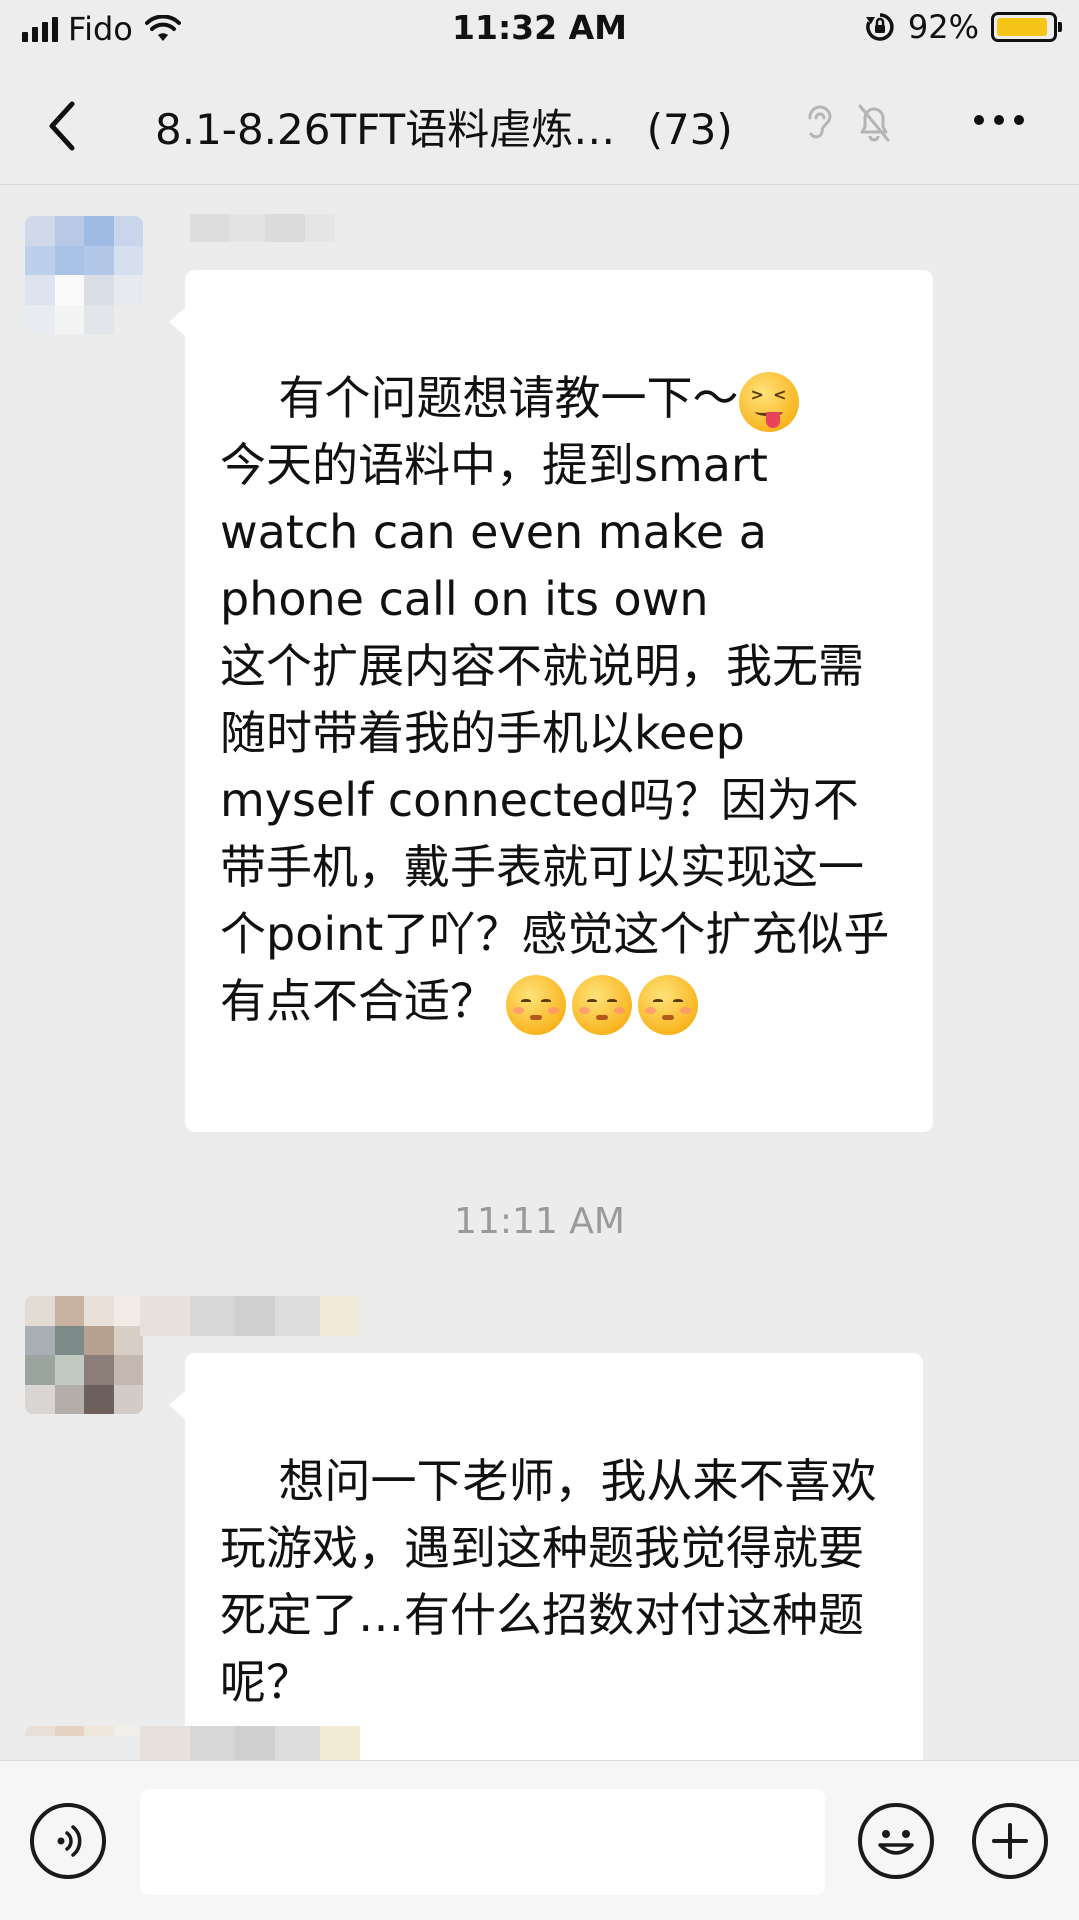 The image size is (1079, 1920). I want to click on battery-percent: 92%, so click(943, 27).